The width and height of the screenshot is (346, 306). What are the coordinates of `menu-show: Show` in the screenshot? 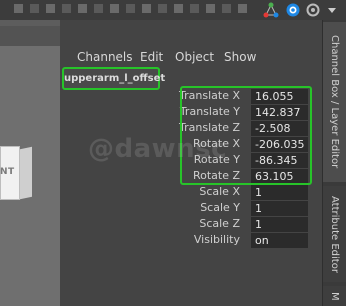 It's located at (240, 57).